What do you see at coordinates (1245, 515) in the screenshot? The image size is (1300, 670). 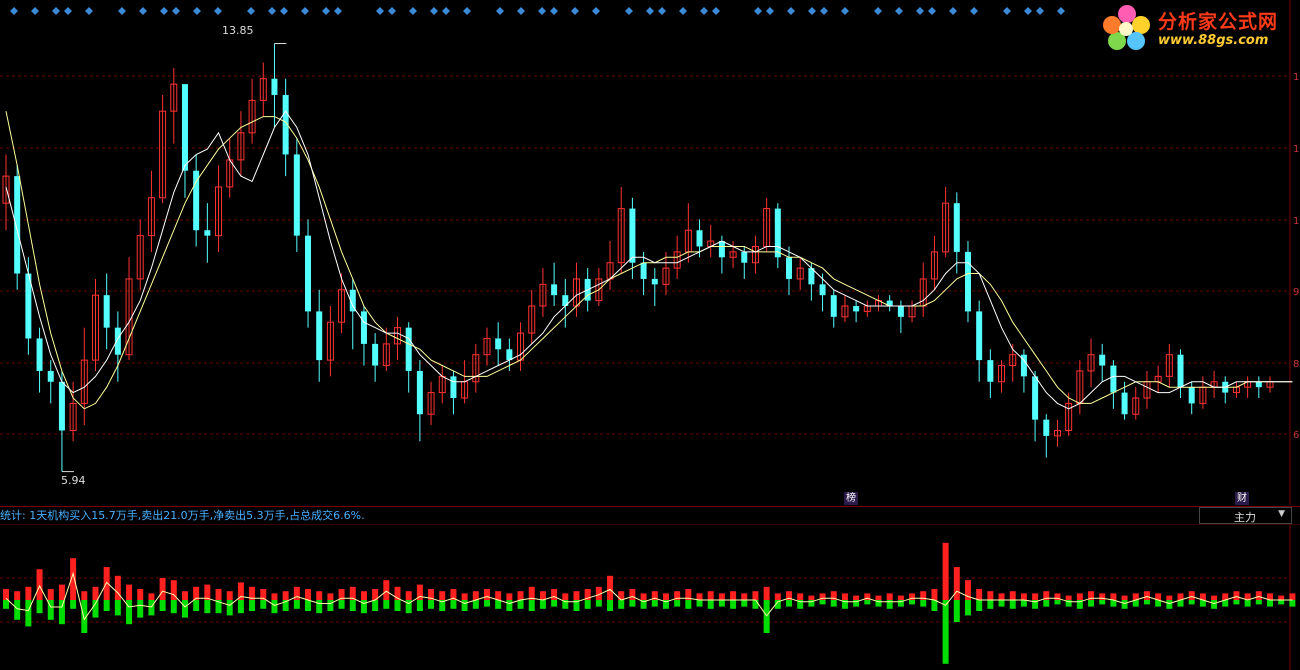 I see `indicator-select: 主力 ▼` at bounding box center [1245, 515].